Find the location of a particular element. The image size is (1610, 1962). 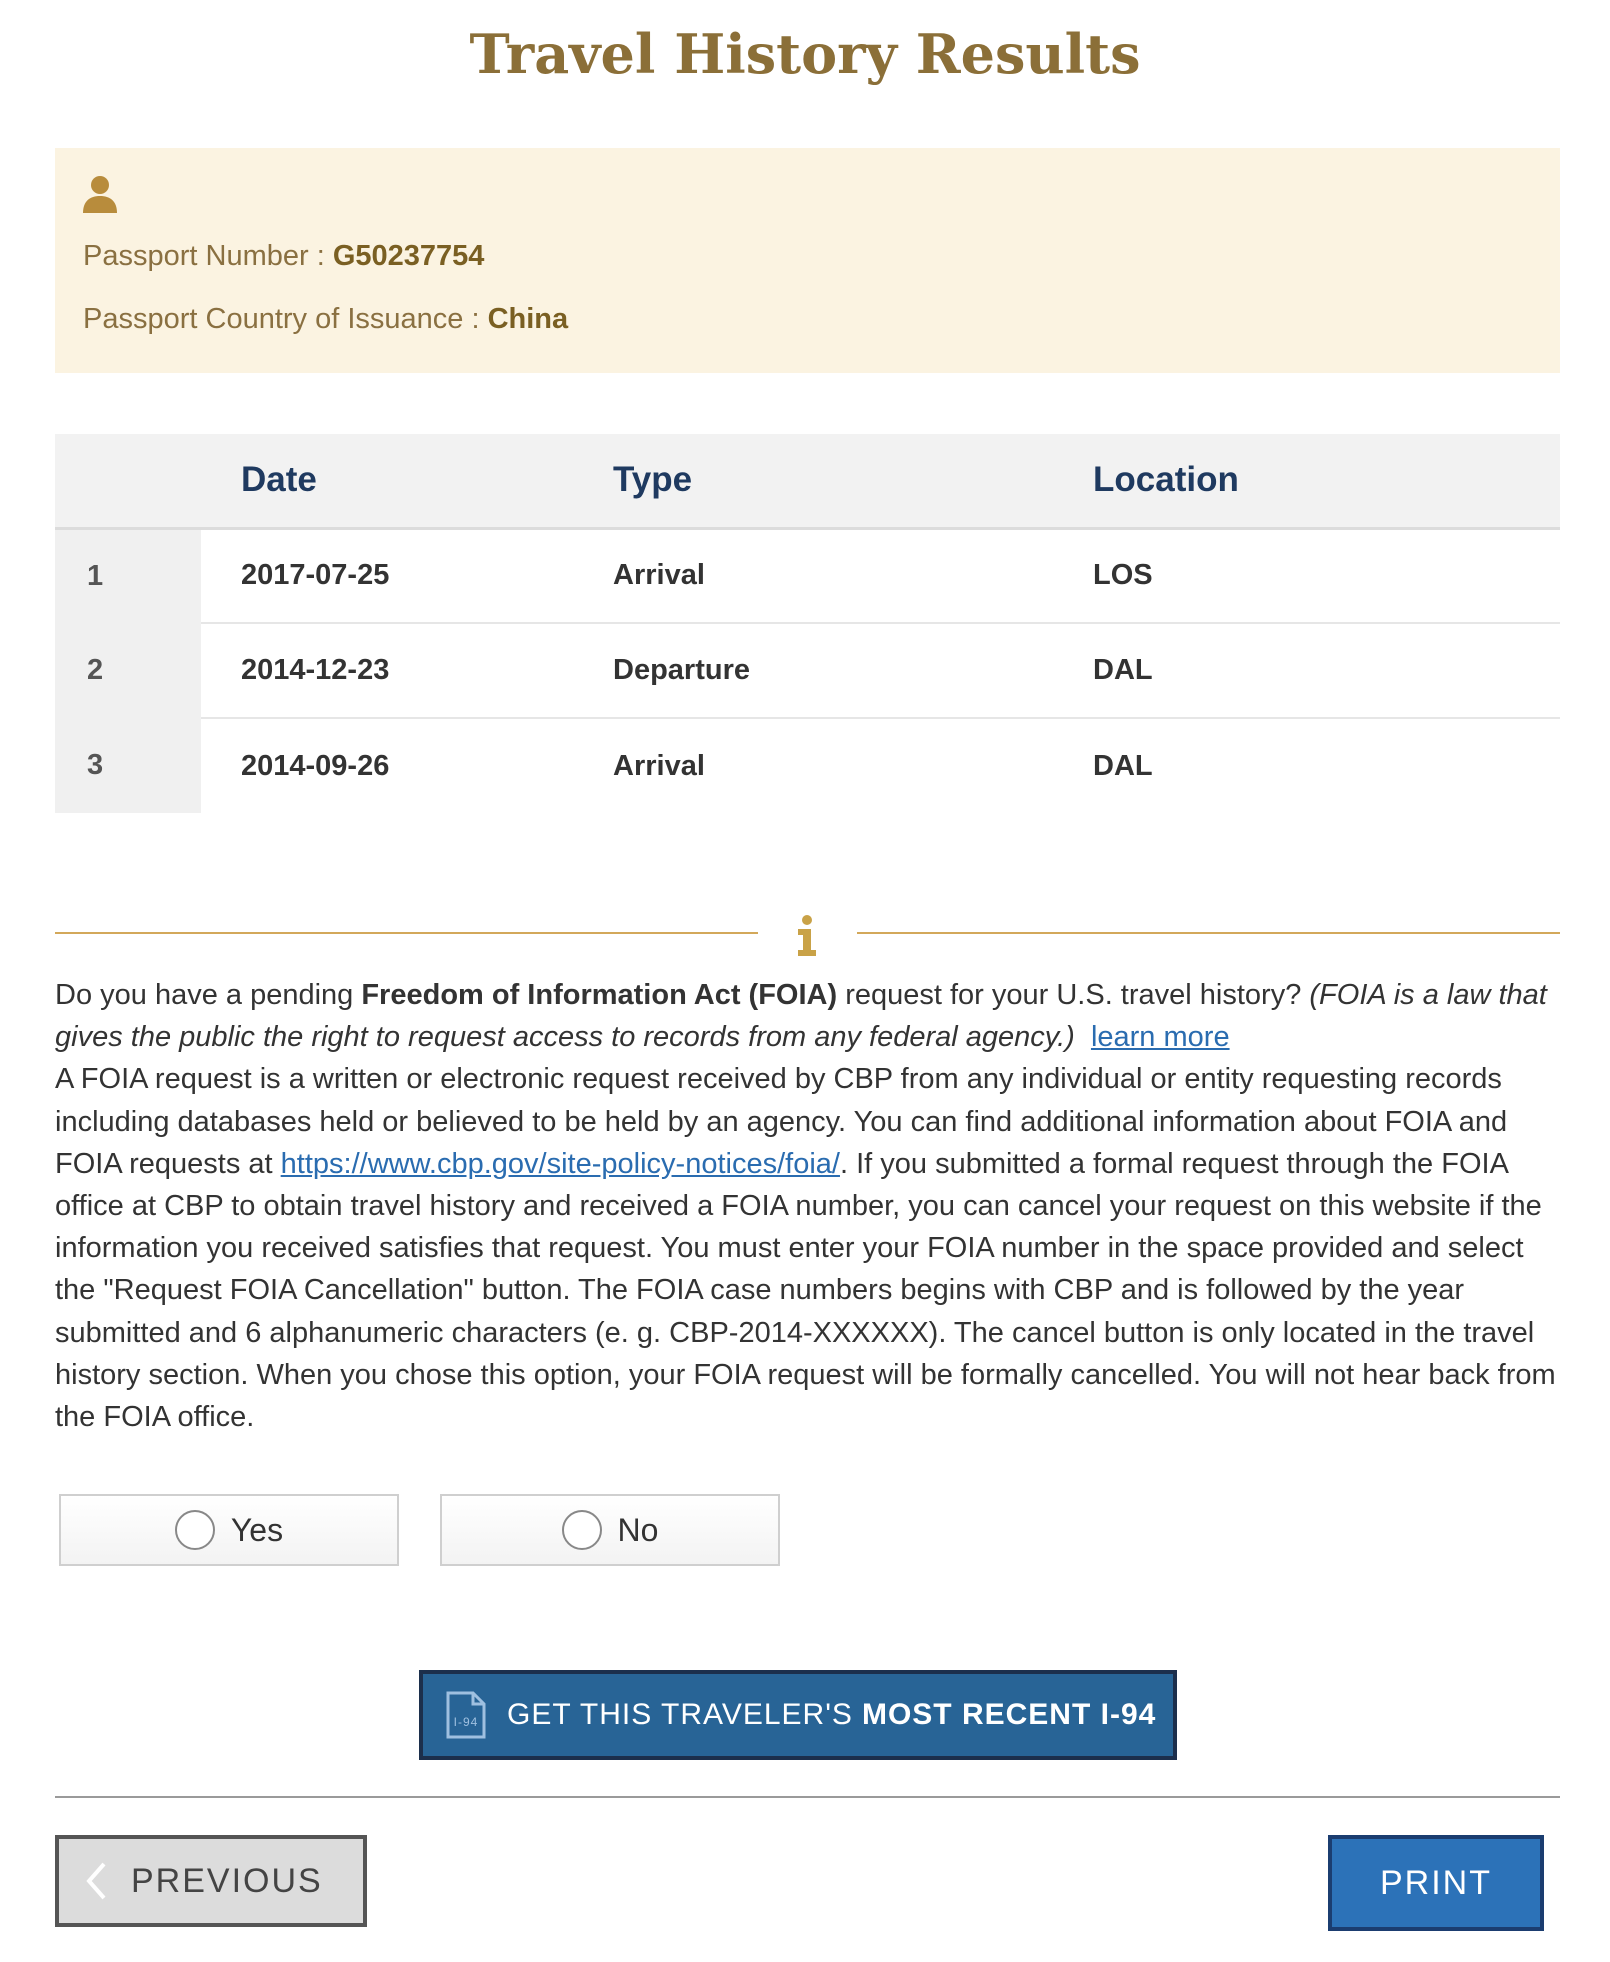

passport-number-value: G50237754 is located at coordinates (408, 256).